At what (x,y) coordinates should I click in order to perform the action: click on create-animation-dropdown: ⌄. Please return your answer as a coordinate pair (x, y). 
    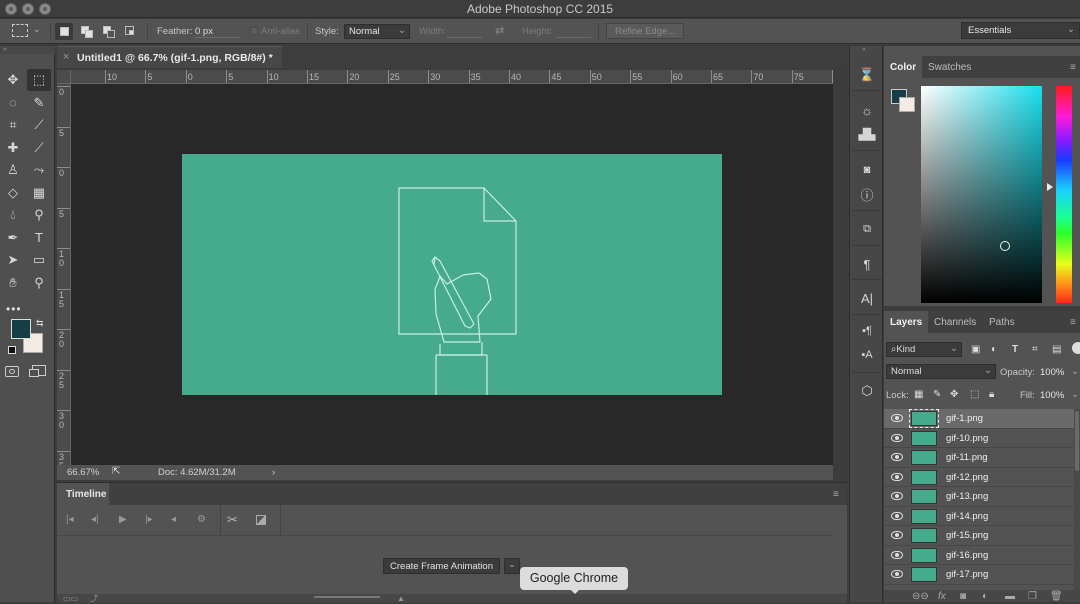
    Looking at the image, I should click on (512, 566).